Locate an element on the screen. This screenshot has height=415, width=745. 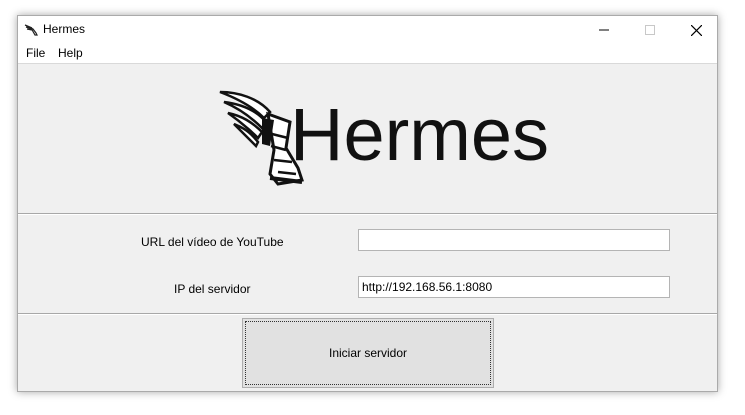
server-ip-label: IP del servidor is located at coordinates (212, 289).